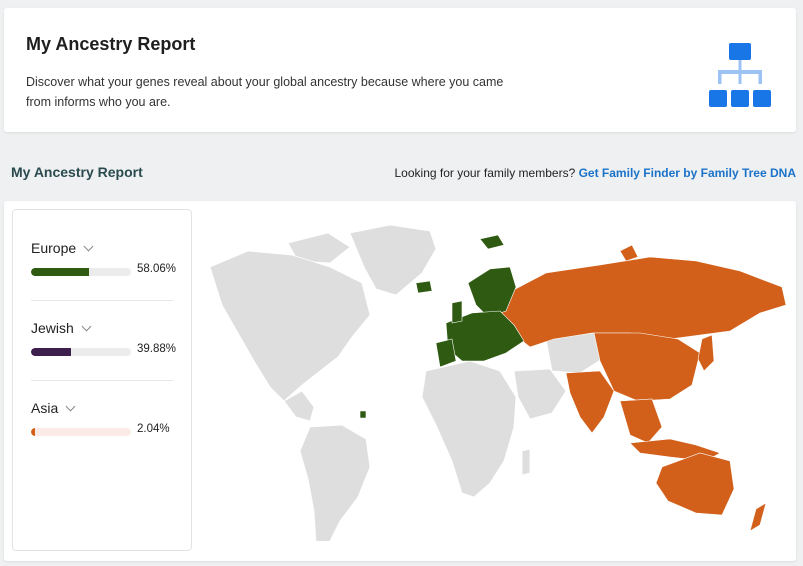 This screenshot has width=803, height=566. Describe the element at coordinates (81, 352) in the screenshot. I see `region-jewish-bar` at that location.